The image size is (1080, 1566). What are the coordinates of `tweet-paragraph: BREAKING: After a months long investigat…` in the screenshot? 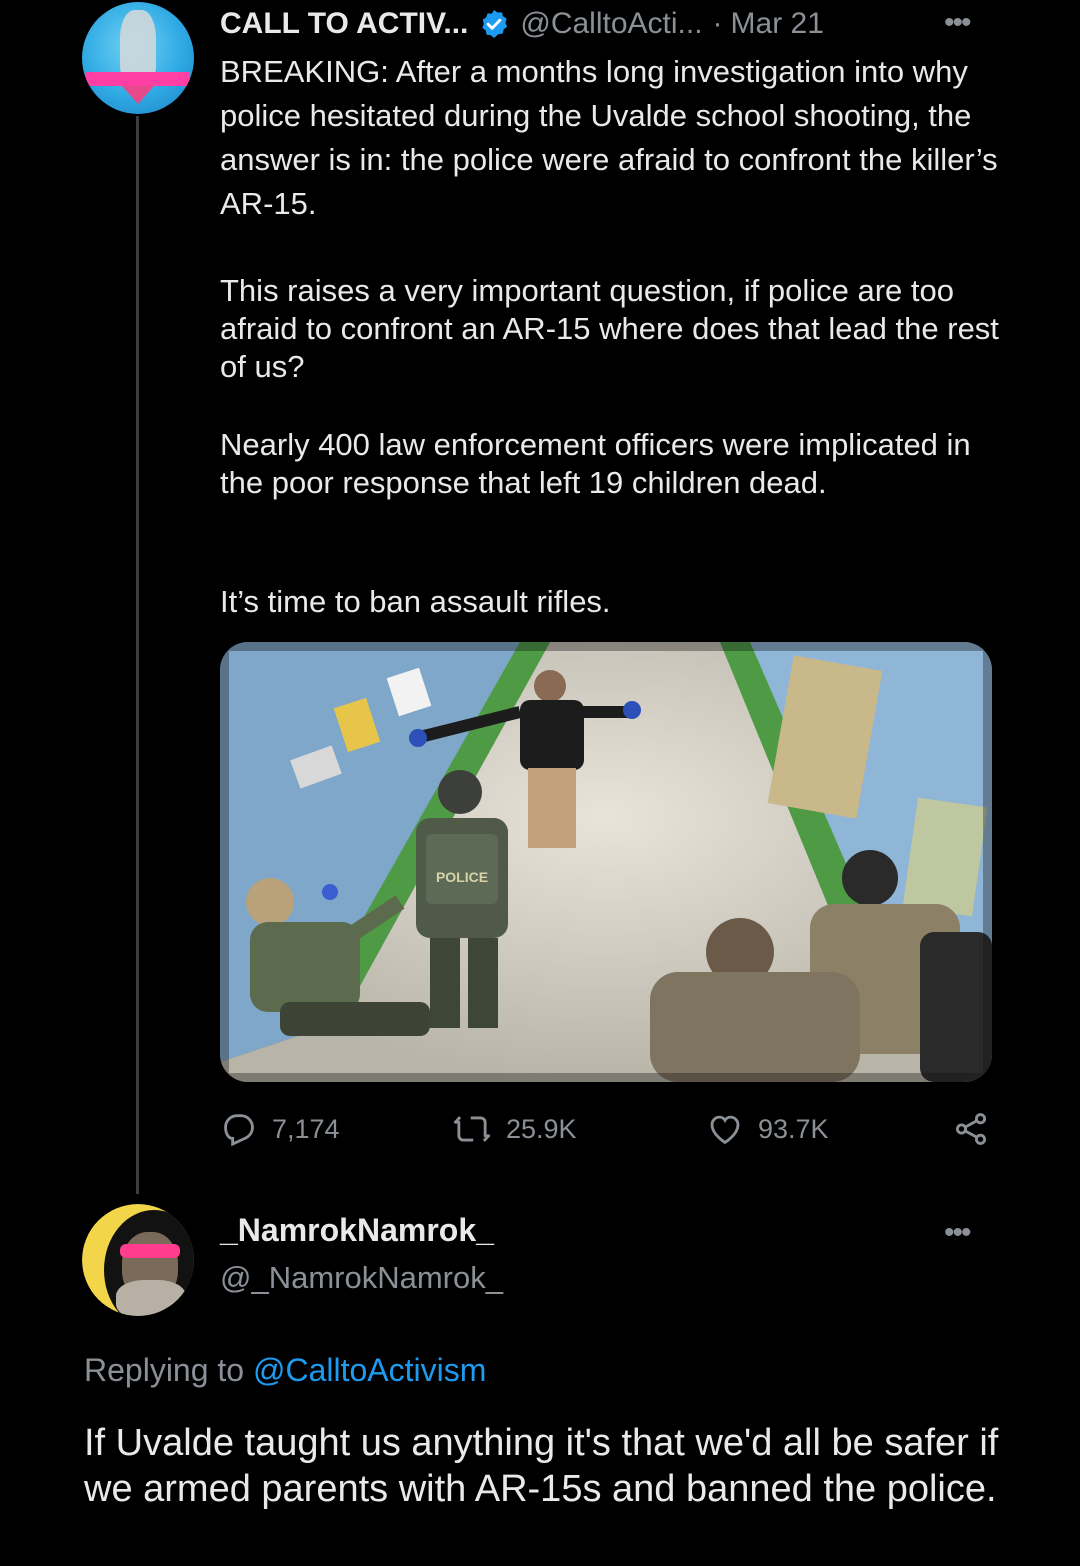 It's located at (609, 137).